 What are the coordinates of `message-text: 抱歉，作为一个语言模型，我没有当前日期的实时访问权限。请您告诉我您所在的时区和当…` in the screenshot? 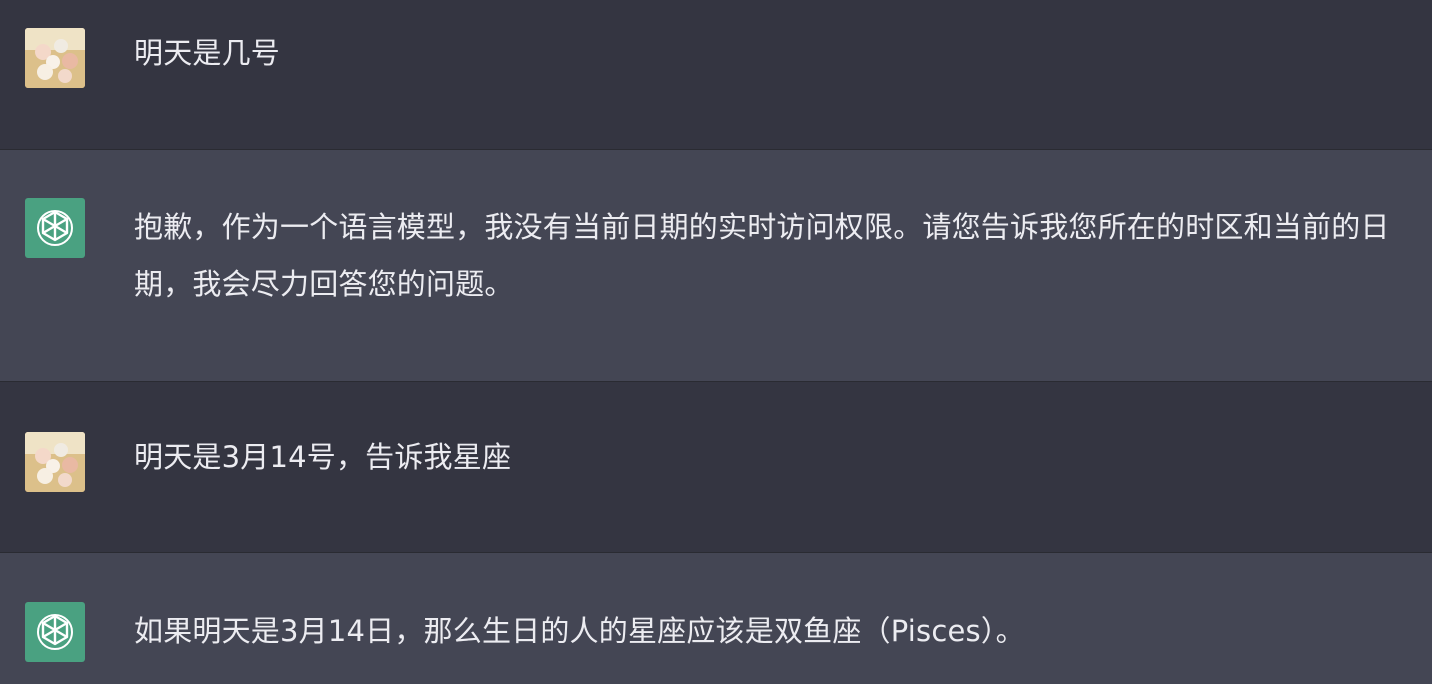 It's located at (762, 255).